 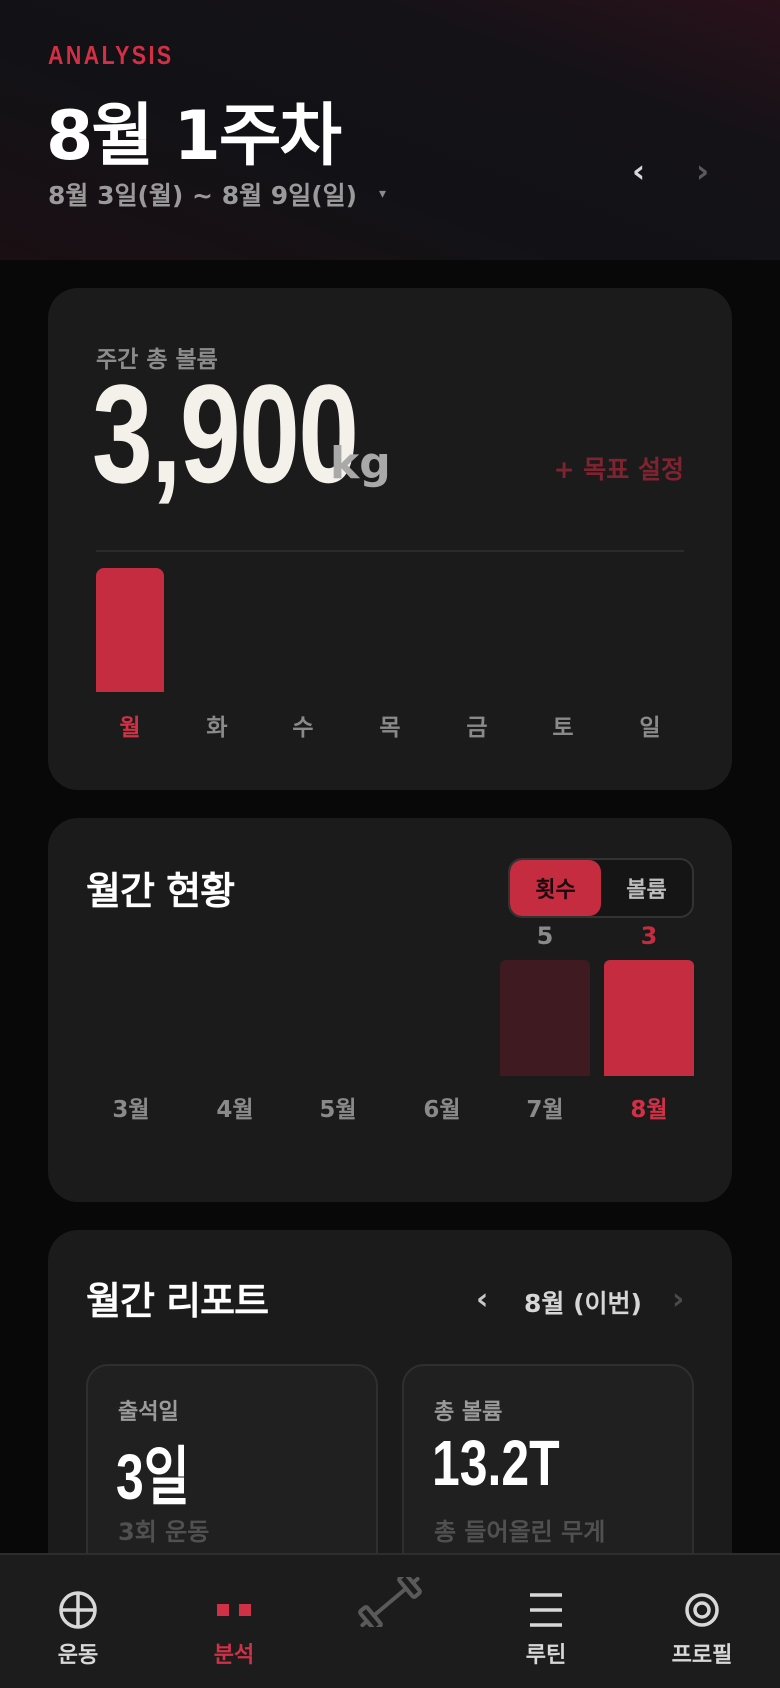 What do you see at coordinates (702, 171) in the screenshot?
I see `next-week-button: ›` at bounding box center [702, 171].